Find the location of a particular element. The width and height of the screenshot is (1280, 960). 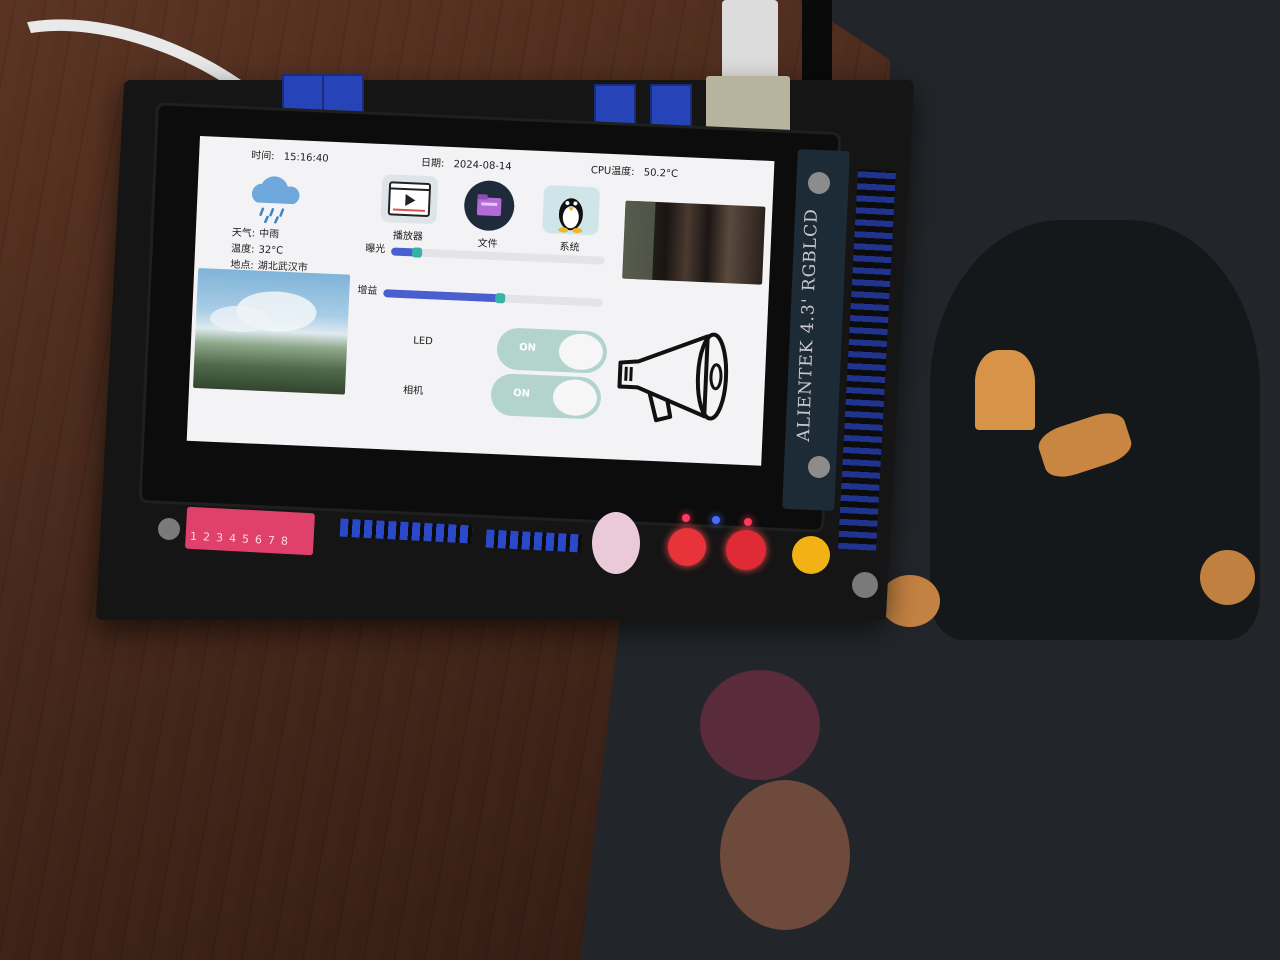

app-system: 系统 is located at coordinates (570, 220).